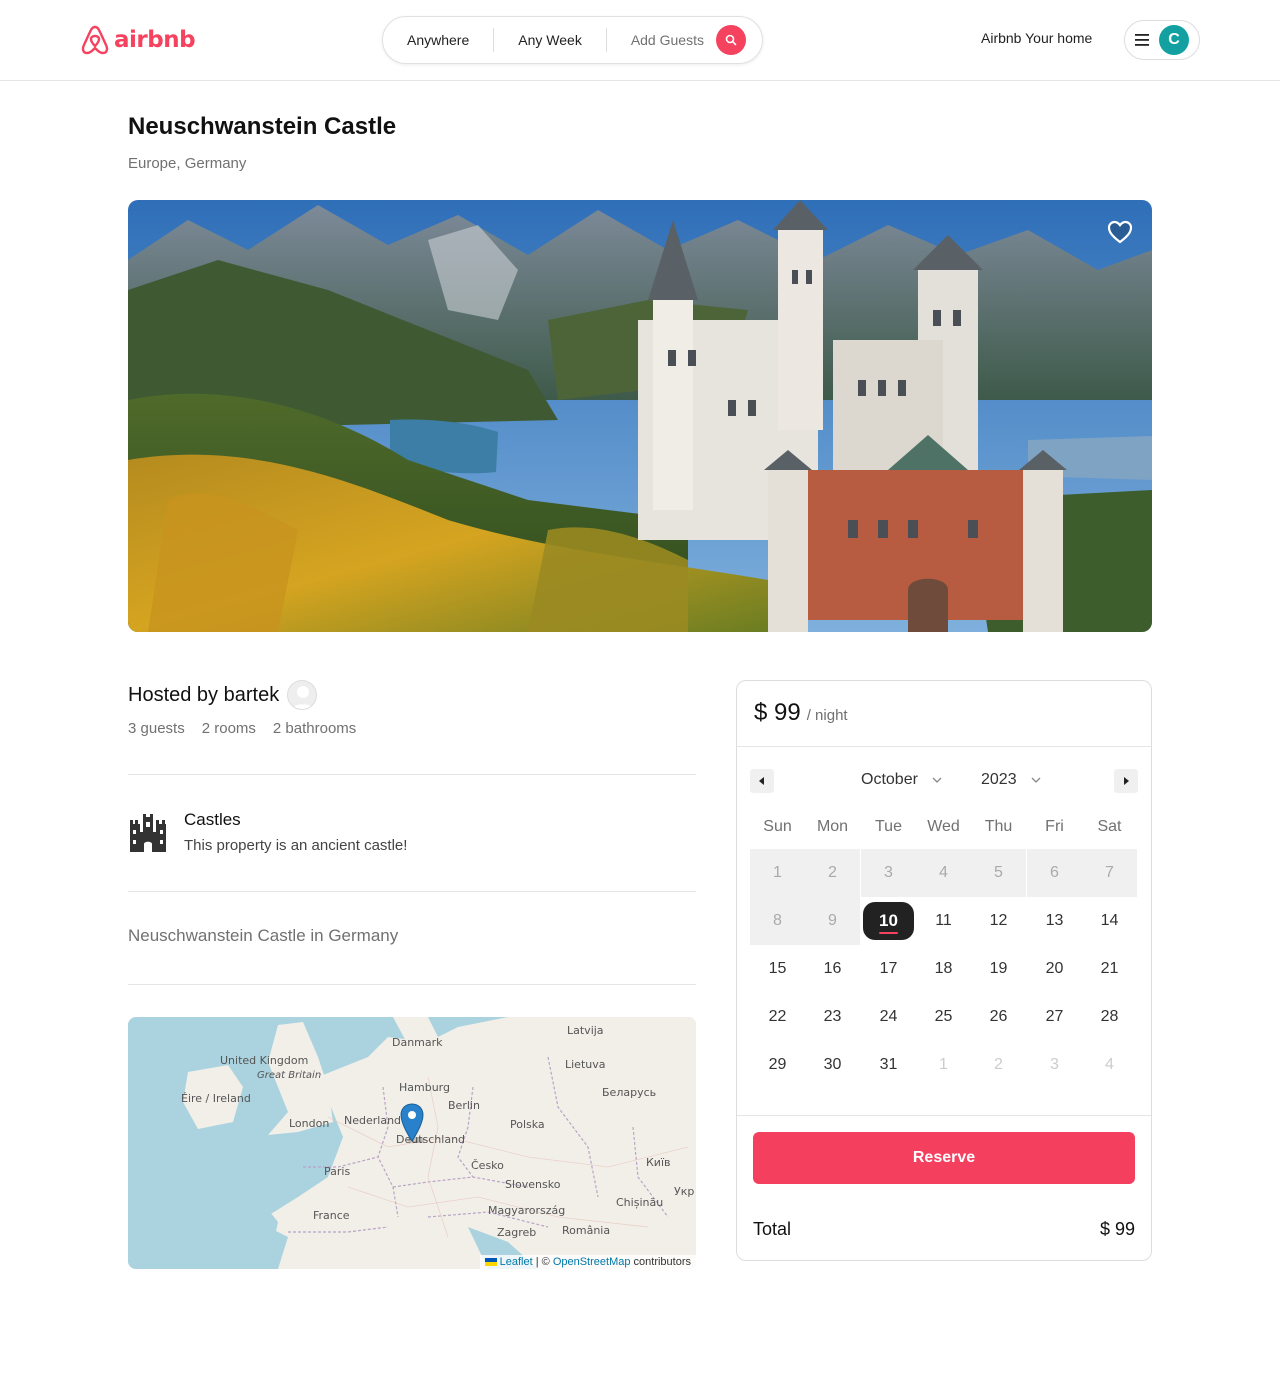  I want to click on month-value: October, so click(889, 779).